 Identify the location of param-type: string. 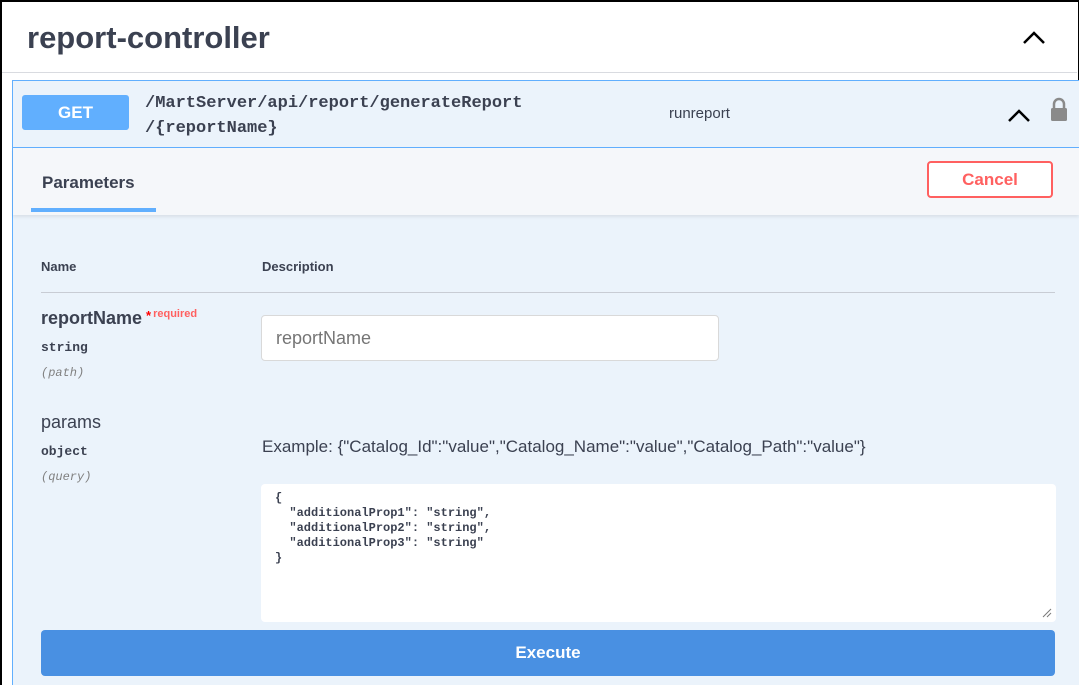
(64, 347).